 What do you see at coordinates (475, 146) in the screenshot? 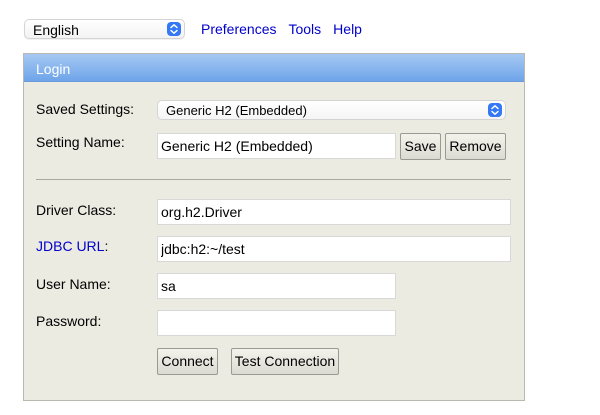
I see `remove-button: Remove` at bounding box center [475, 146].